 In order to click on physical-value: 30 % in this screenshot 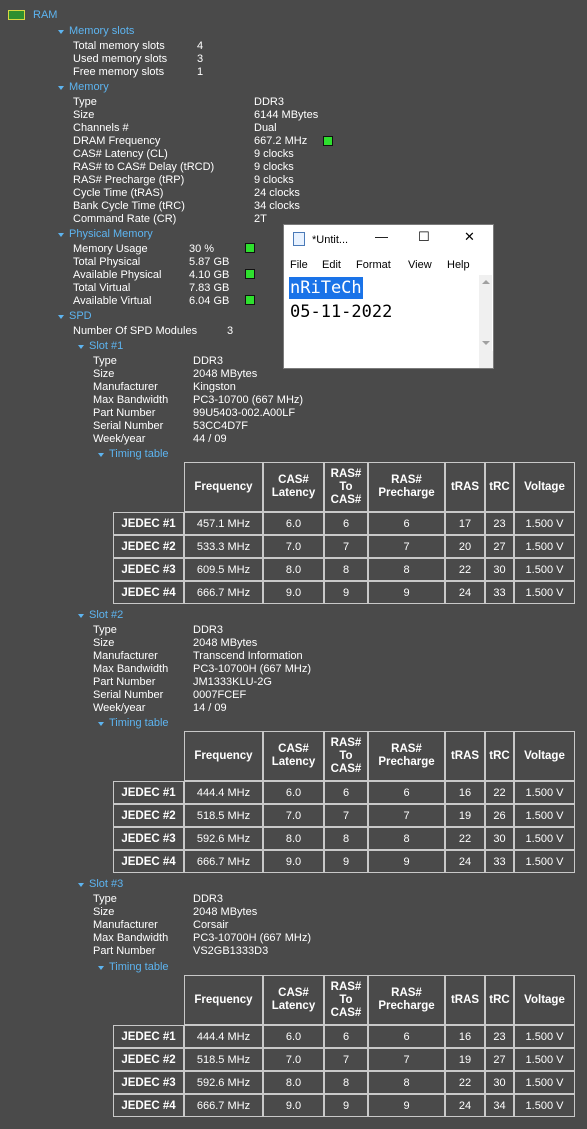, I will do `click(202, 249)`.